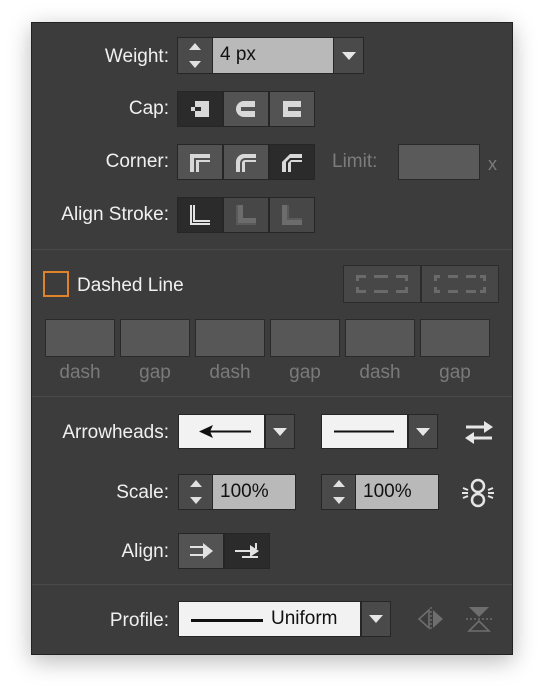  Describe the element at coordinates (439, 162) in the screenshot. I see `limit-input` at that location.